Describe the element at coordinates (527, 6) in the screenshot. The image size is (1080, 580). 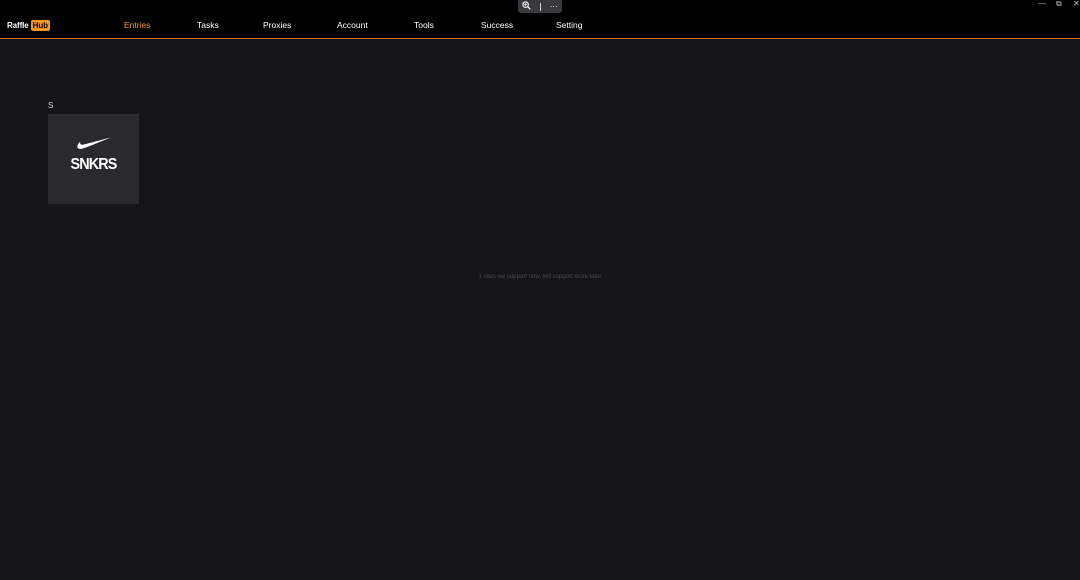
I see `zoom-in-icon` at that location.